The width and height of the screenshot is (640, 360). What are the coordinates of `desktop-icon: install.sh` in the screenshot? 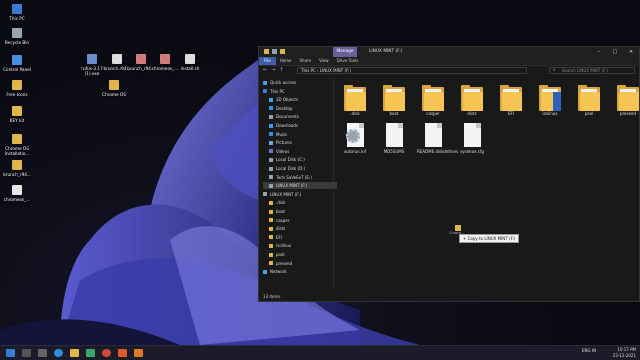 It's located at (190, 62).